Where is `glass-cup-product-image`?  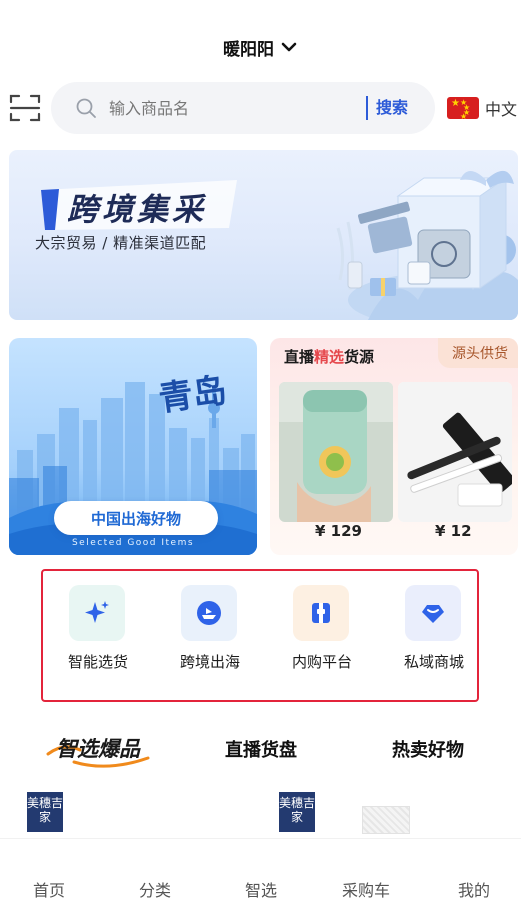 glass-cup-product-image is located at coordinates (336, 452).